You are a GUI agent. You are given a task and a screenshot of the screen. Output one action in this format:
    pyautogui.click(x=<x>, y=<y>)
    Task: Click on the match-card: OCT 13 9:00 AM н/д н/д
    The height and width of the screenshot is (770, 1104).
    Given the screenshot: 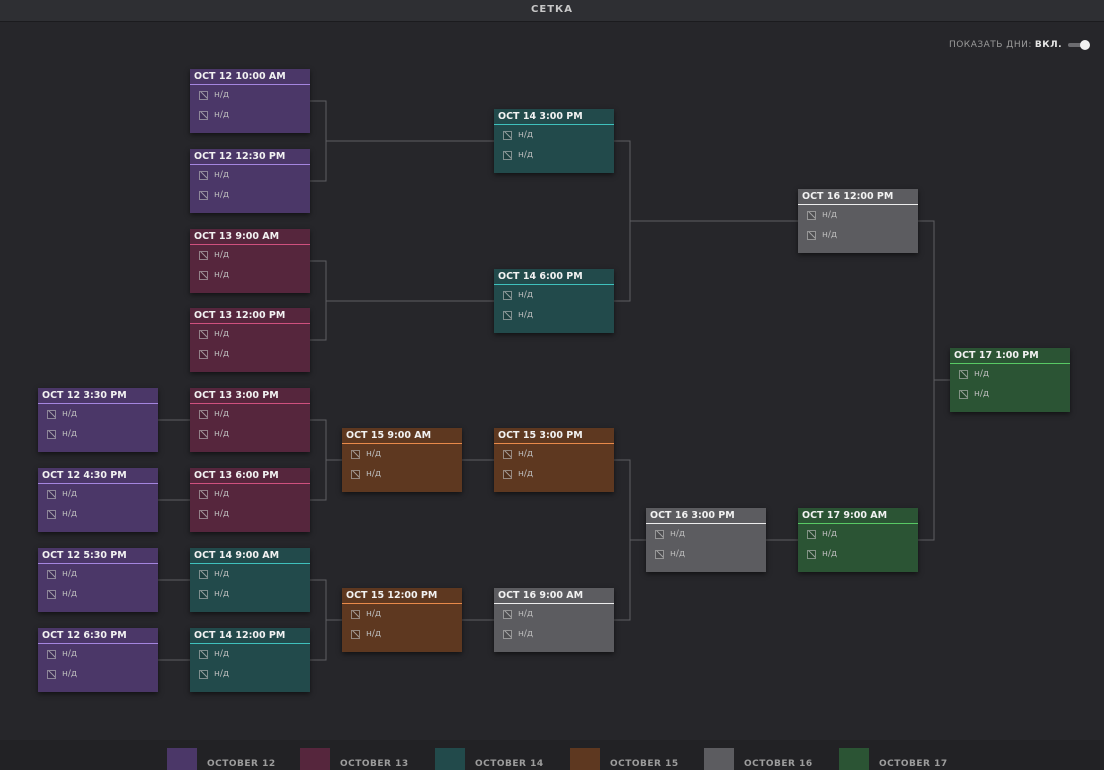 What is the action you would take?
    pyautogui.click(x=250, y=261)
    